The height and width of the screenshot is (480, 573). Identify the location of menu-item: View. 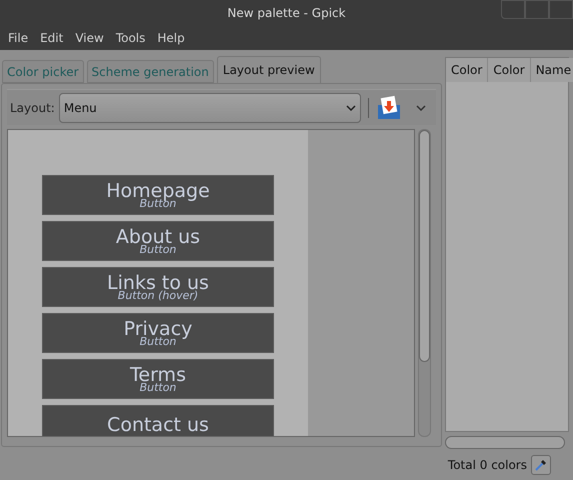
(89, 37).